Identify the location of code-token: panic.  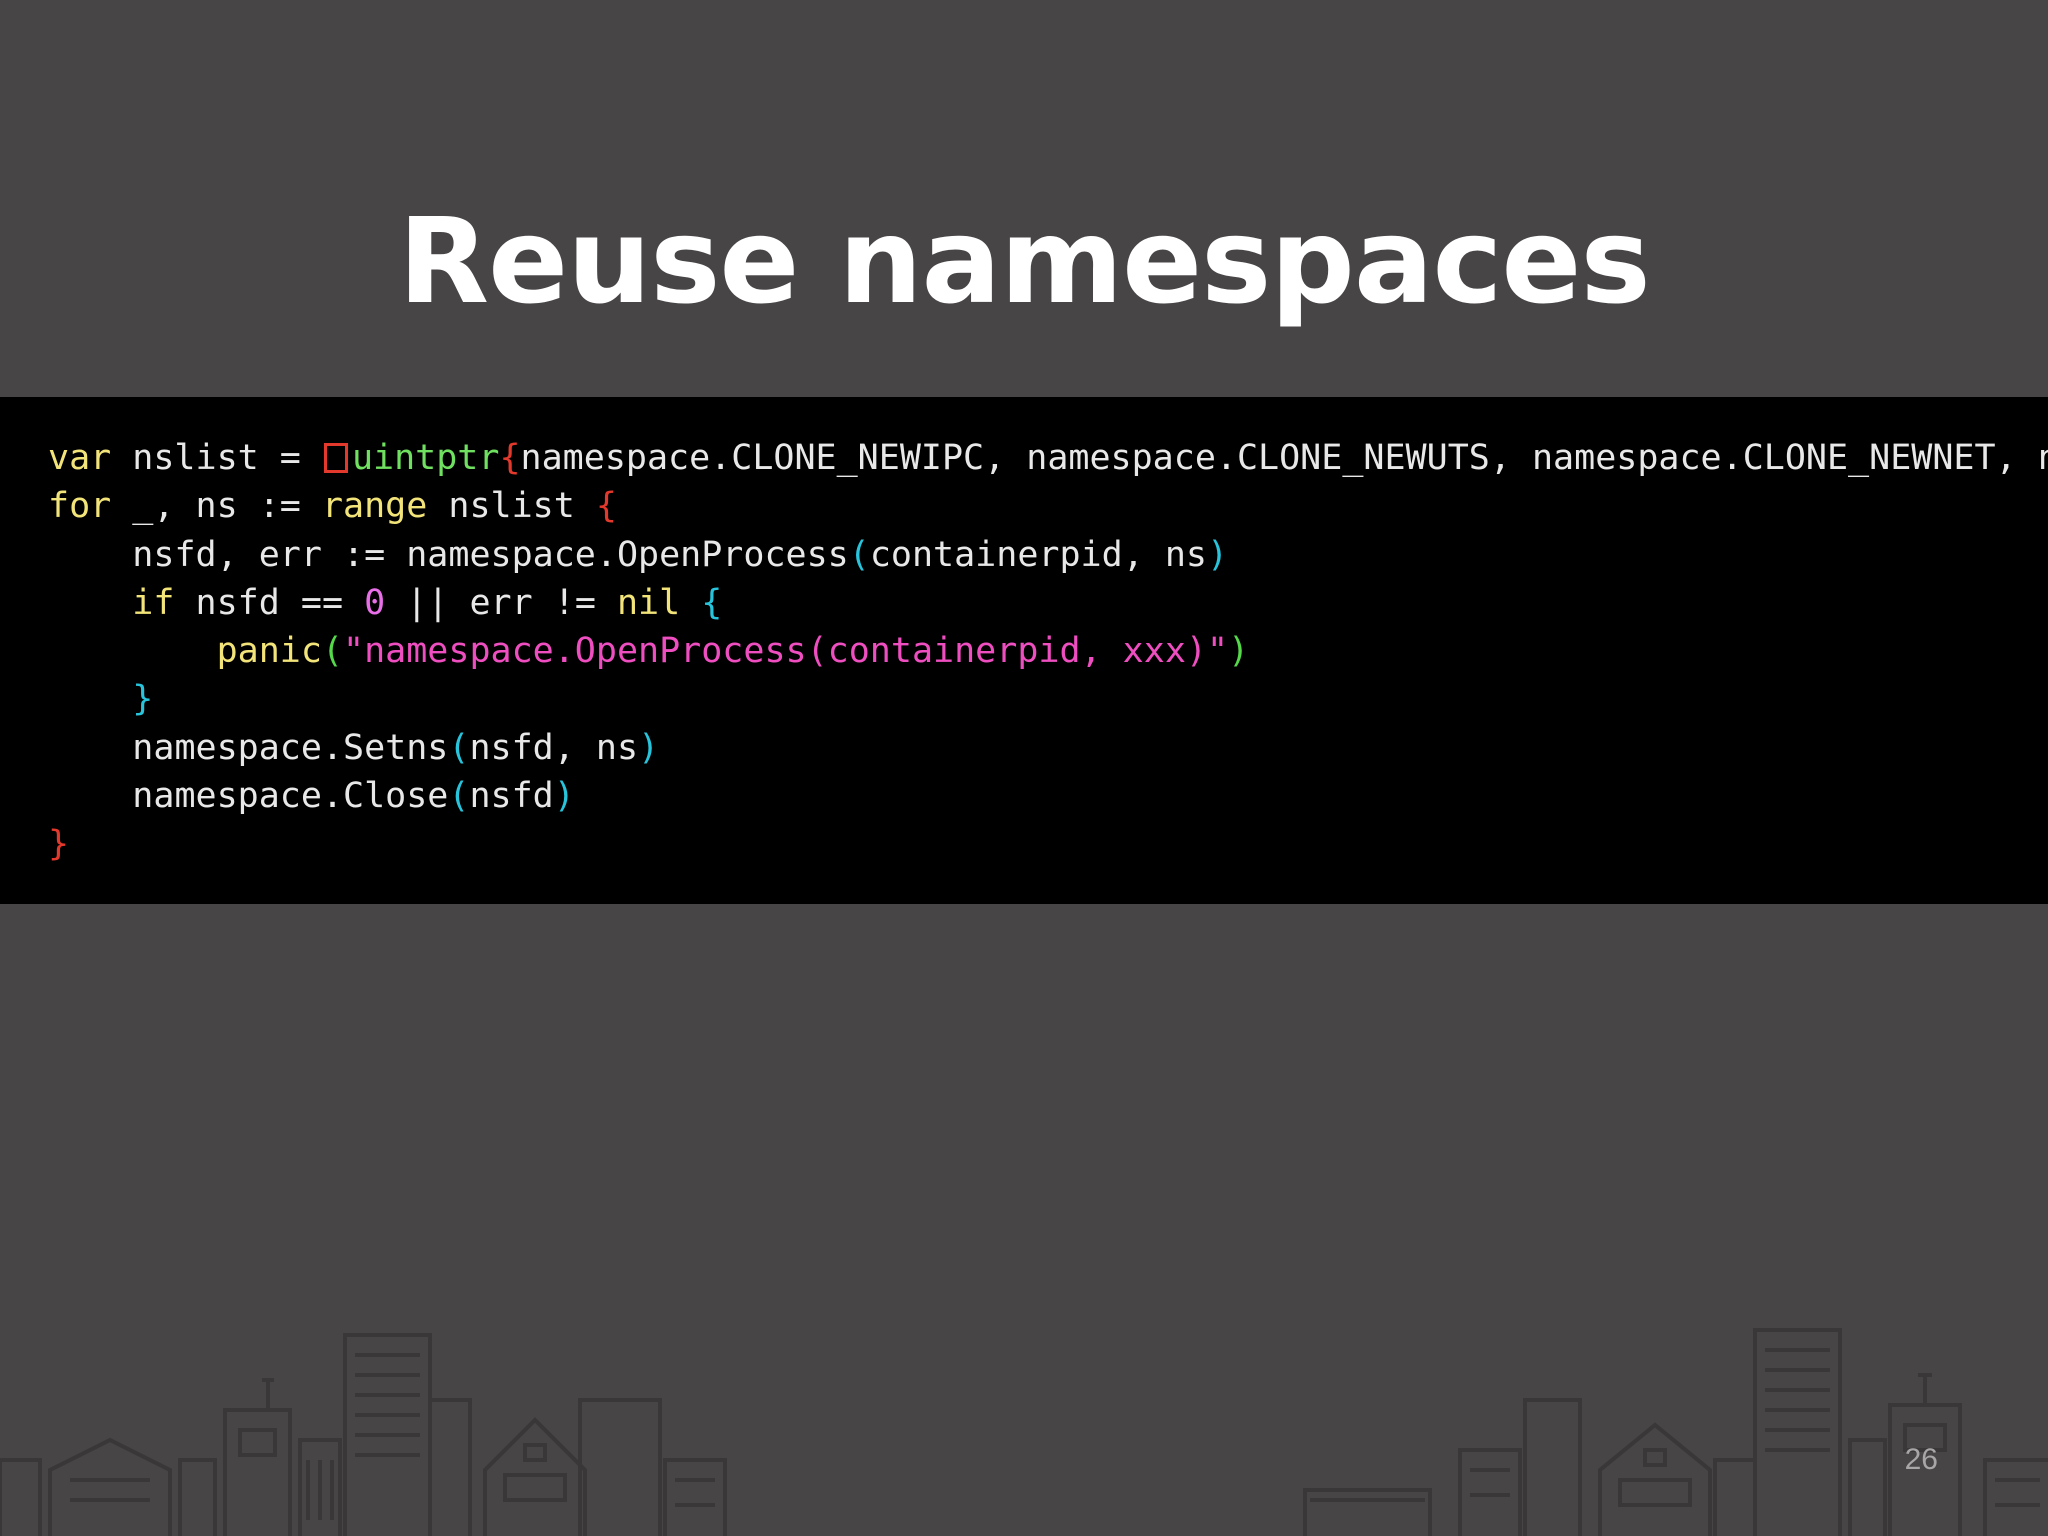
(269, 651).